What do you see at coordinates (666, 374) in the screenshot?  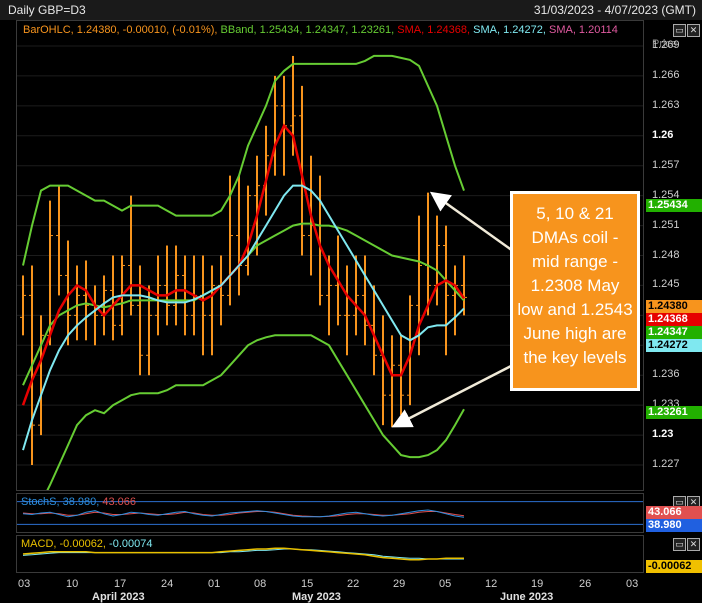 I see `y-tick-label: 1.236` at bounding box center [666, 374].